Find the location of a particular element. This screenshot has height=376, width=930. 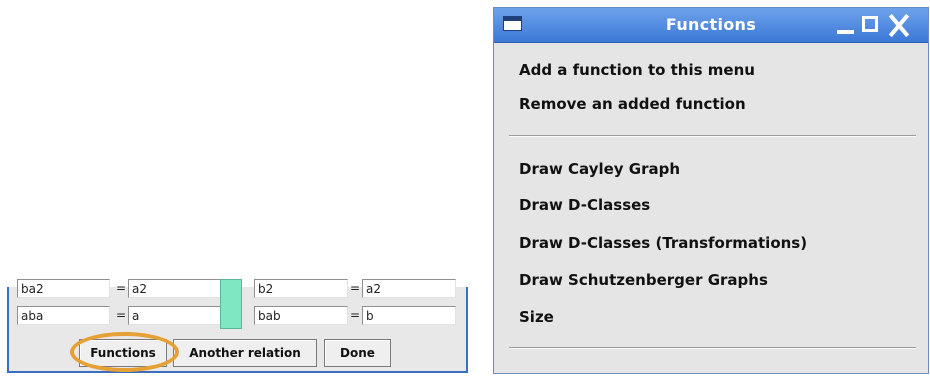

relation-rhs-field: b is located at coordinates (409, 315).